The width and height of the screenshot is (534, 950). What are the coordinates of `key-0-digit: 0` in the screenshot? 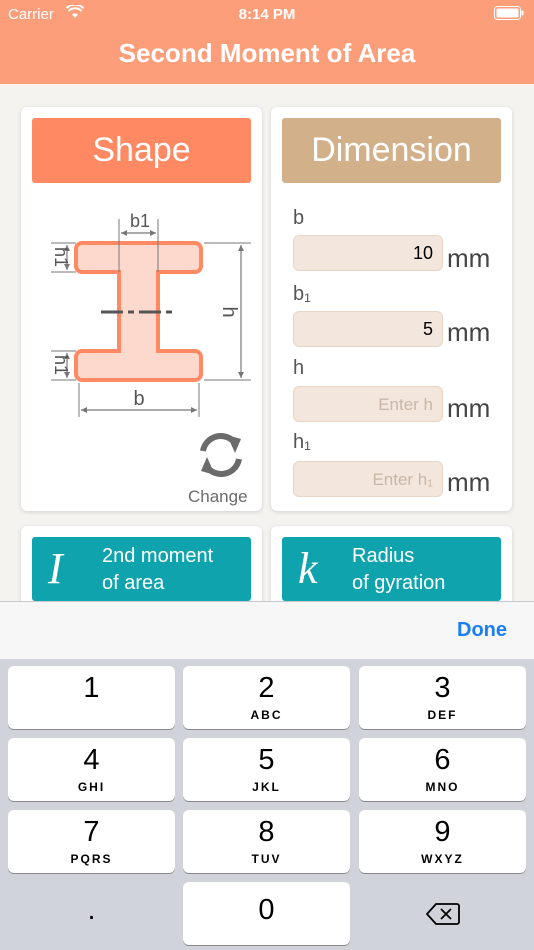 It's located at (266, 910).